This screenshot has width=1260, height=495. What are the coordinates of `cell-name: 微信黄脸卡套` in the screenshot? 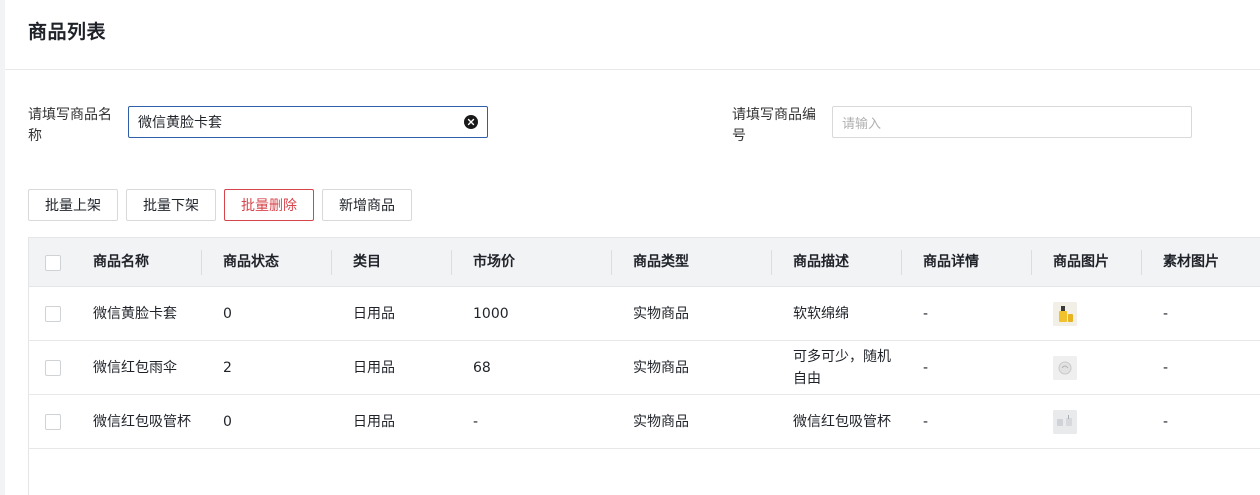 It's located at (135, 314).